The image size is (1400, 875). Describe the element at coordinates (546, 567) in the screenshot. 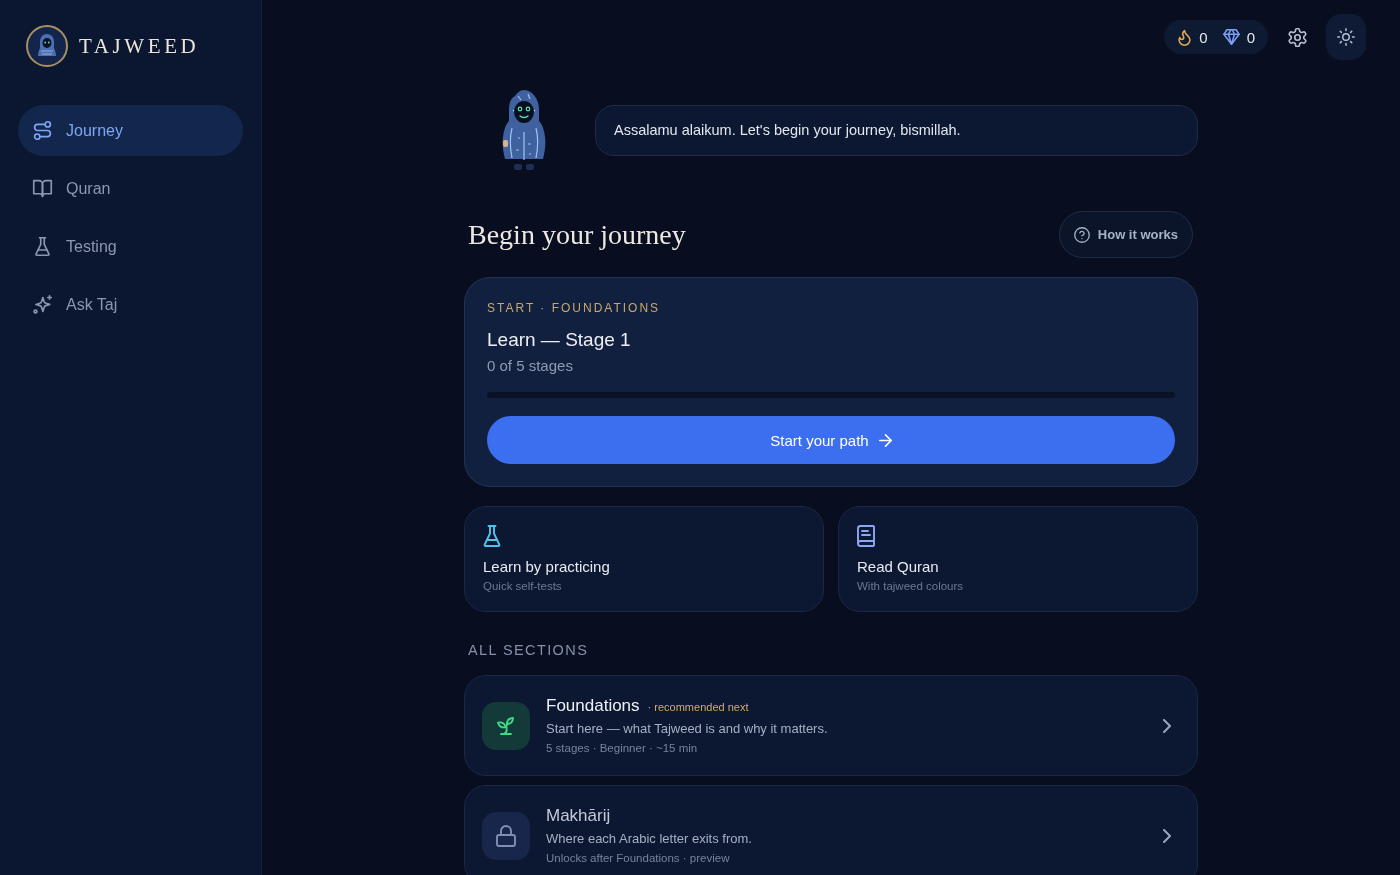

I see `card-title: Learn by practicing` at that location.